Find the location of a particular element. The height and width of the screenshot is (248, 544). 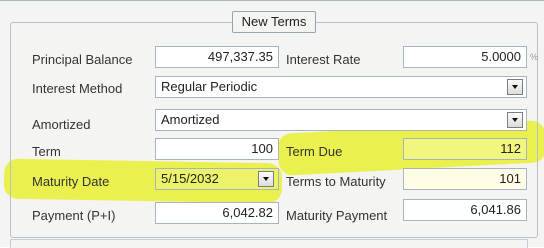

interest-method-select: Regular Periodic is located at coordinates (341, 87).